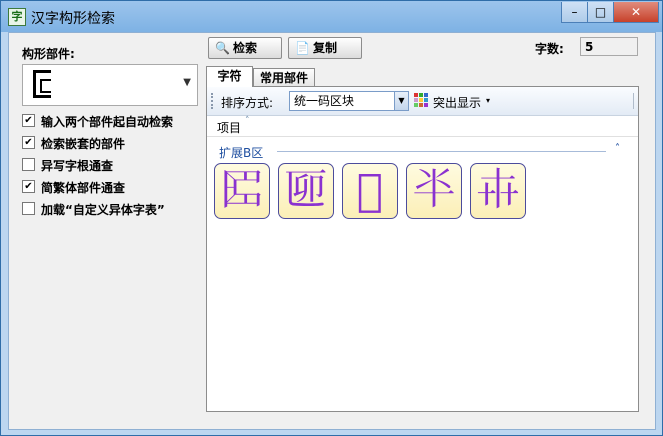  Describe the element at coordinates (28, 164) in the screenshot. I see `checkbox-variant-roots` at that location.